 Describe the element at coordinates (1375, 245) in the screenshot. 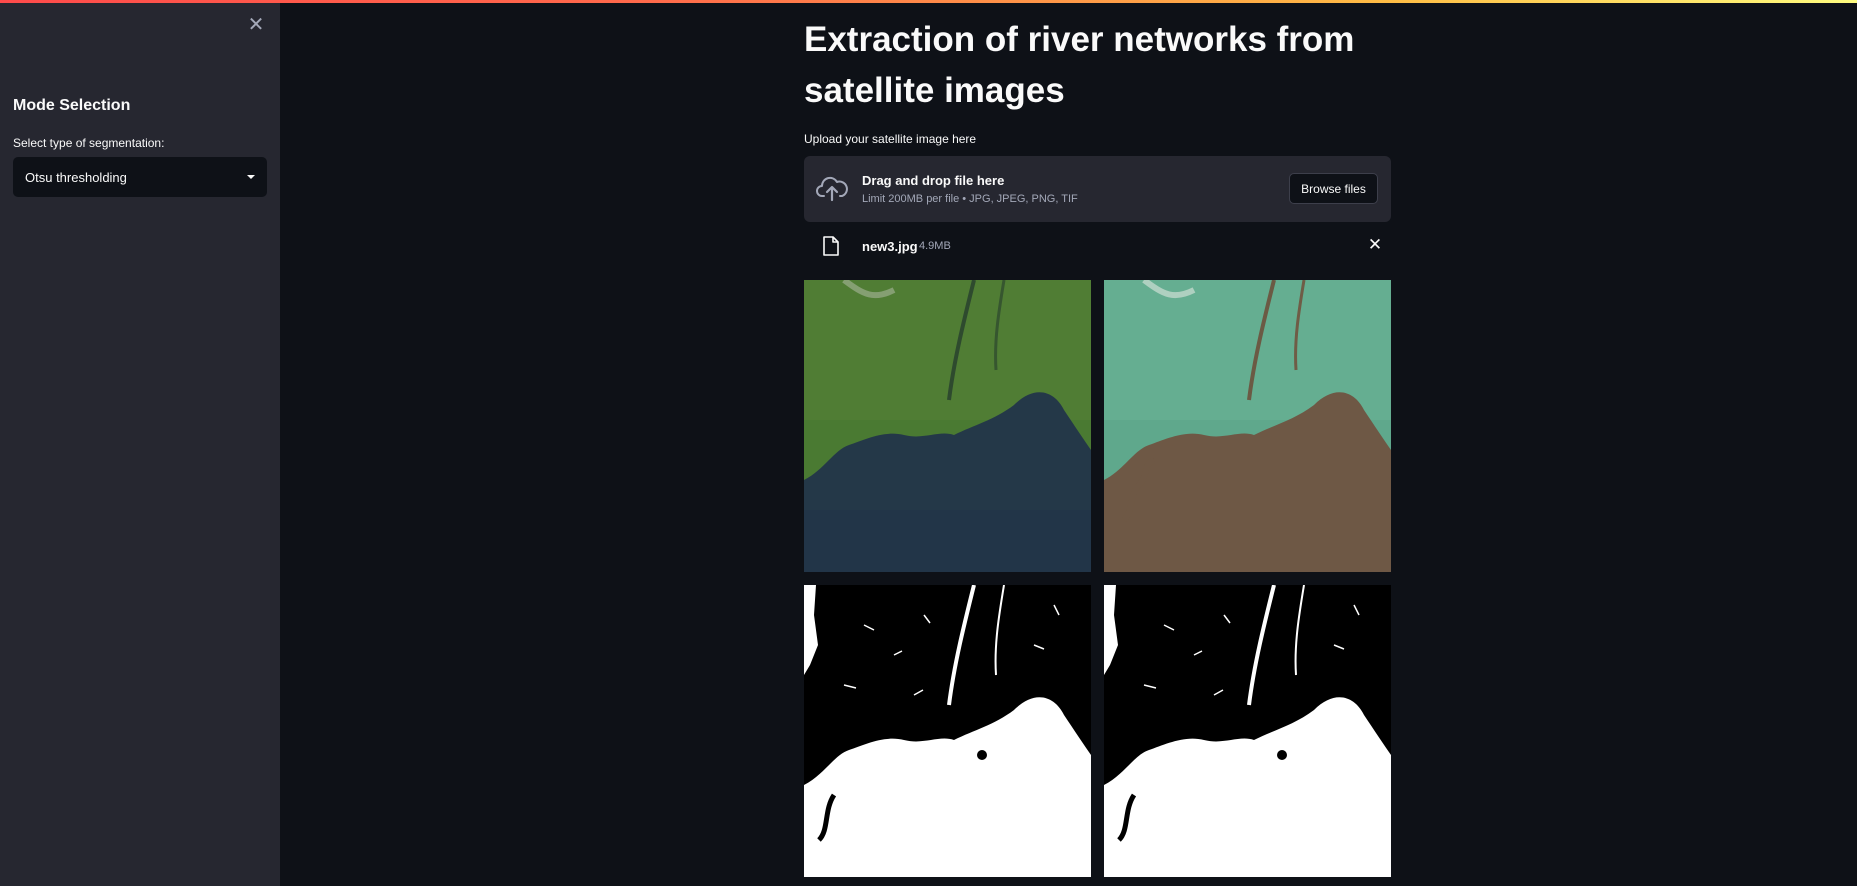

I see `remove-file-icon: ✕` at that location.